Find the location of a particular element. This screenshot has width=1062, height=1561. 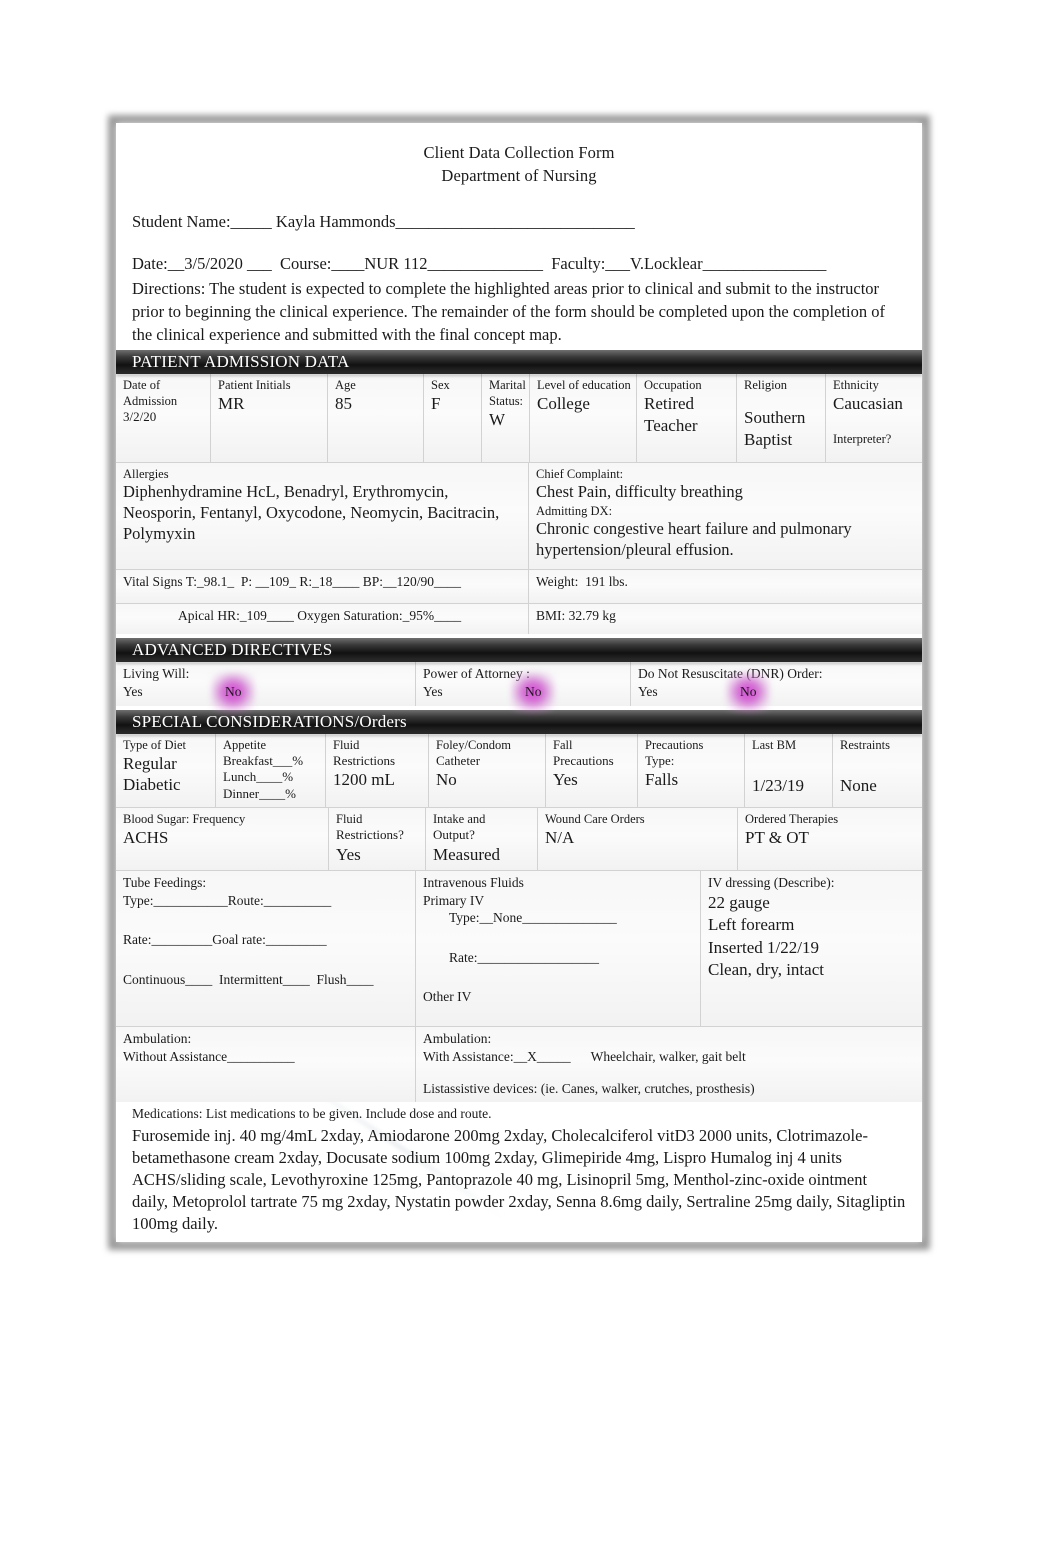

fall-label: Fall is located at coordinates (563, 745).